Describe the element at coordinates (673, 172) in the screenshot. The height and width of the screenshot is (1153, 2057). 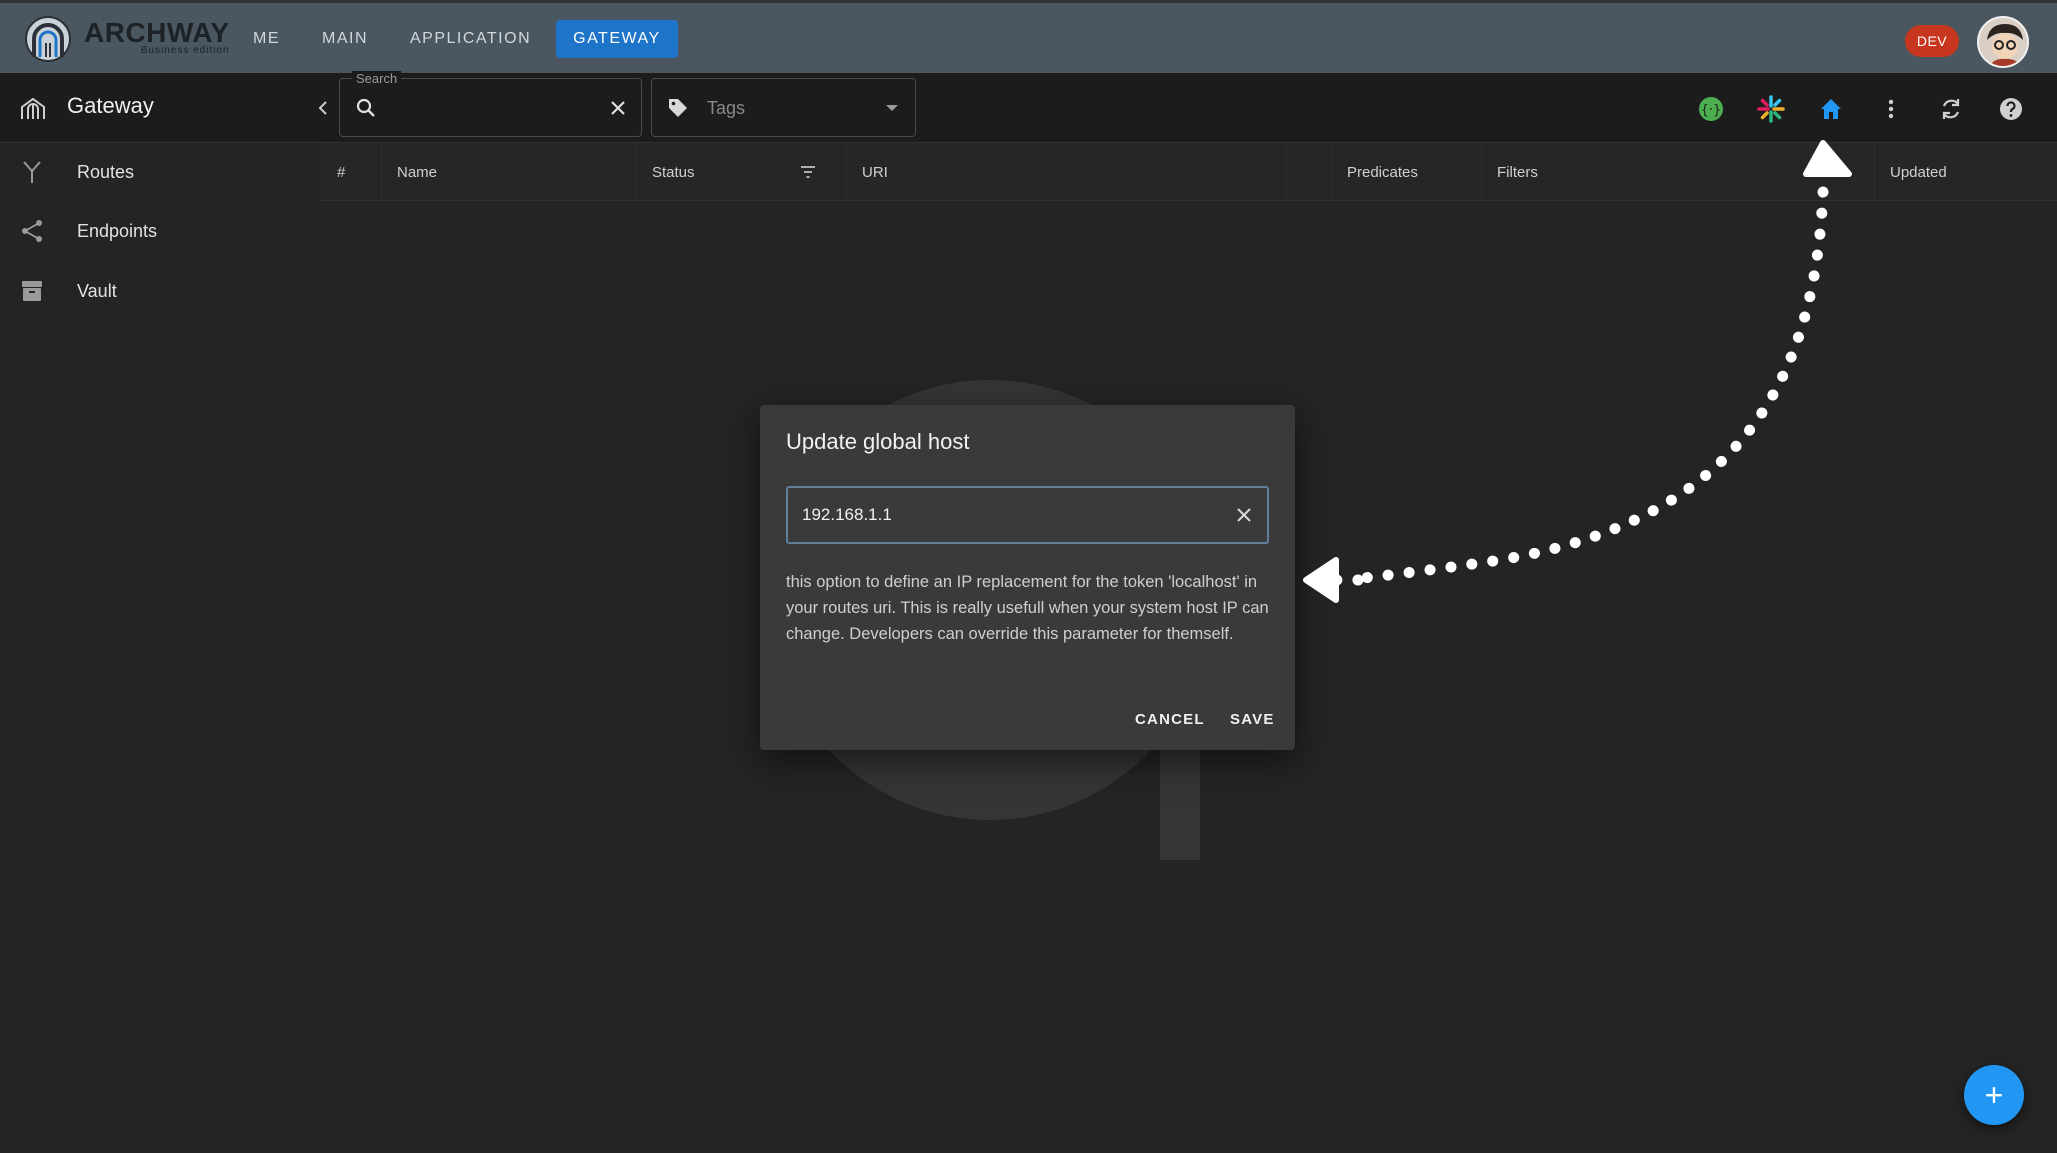
I see `column-header-label: Status` at that location.